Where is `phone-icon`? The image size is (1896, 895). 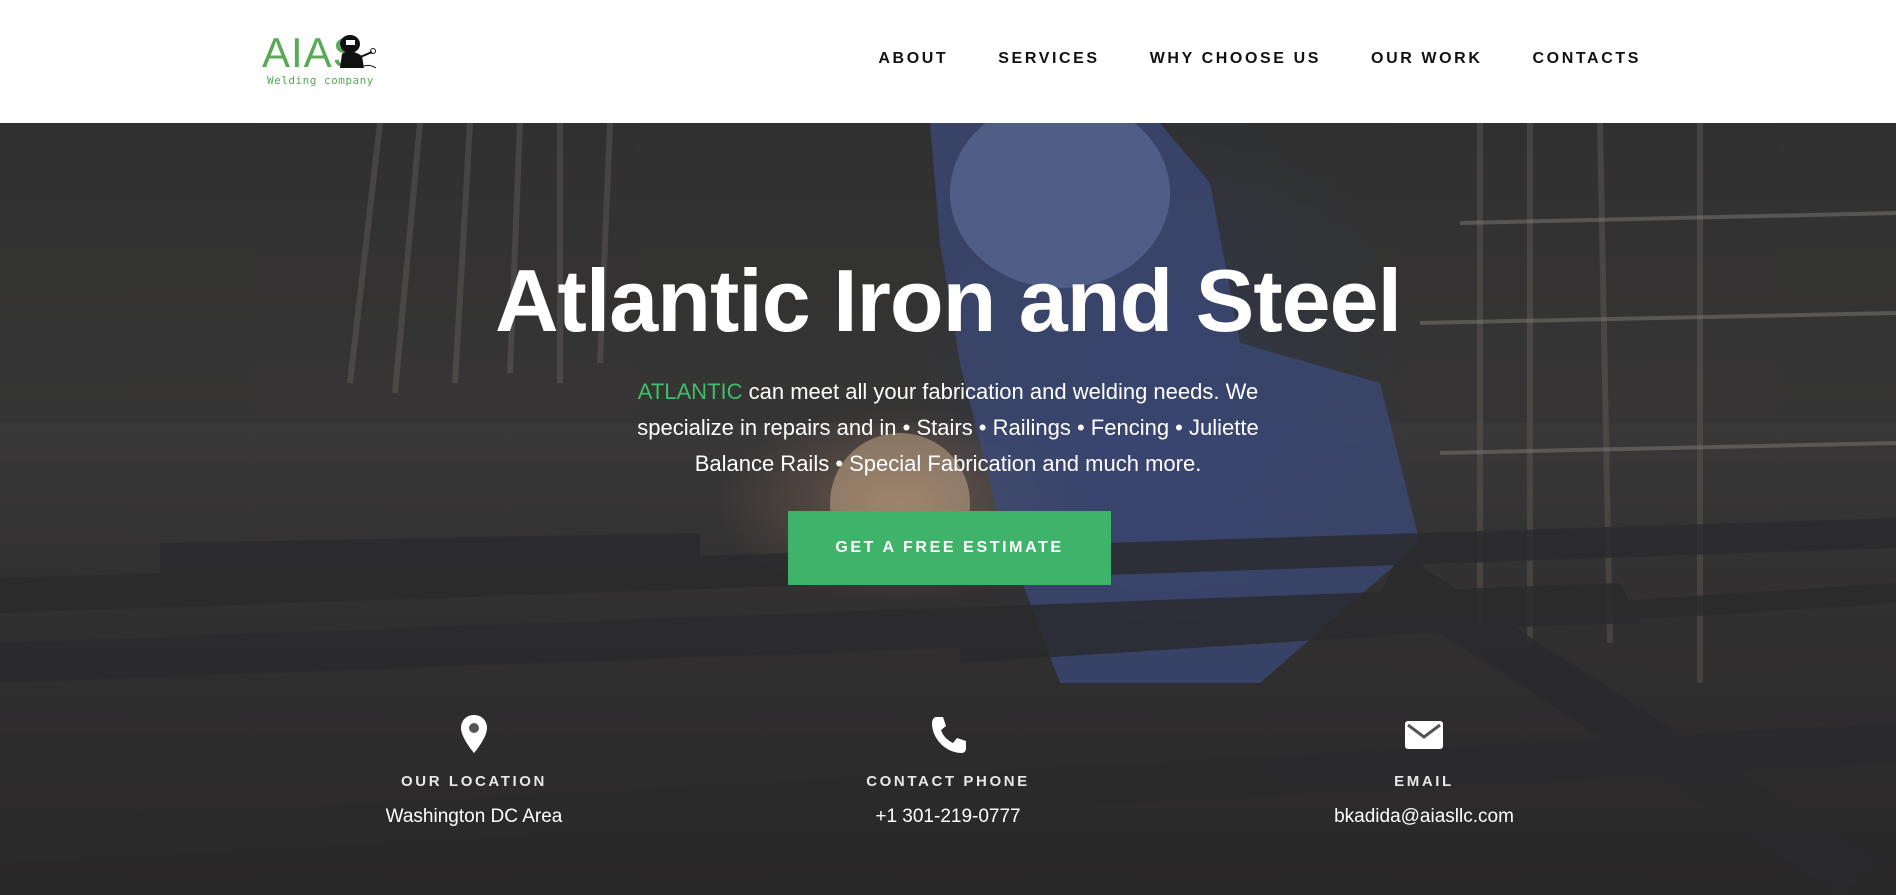
phone-icon is located at coordinates (949, 735).